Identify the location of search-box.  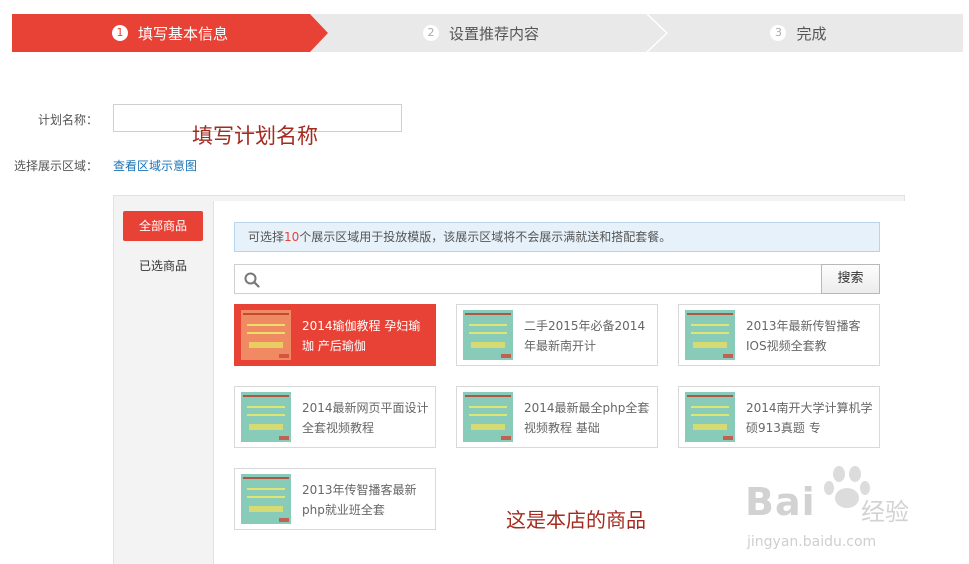
(528, 279).